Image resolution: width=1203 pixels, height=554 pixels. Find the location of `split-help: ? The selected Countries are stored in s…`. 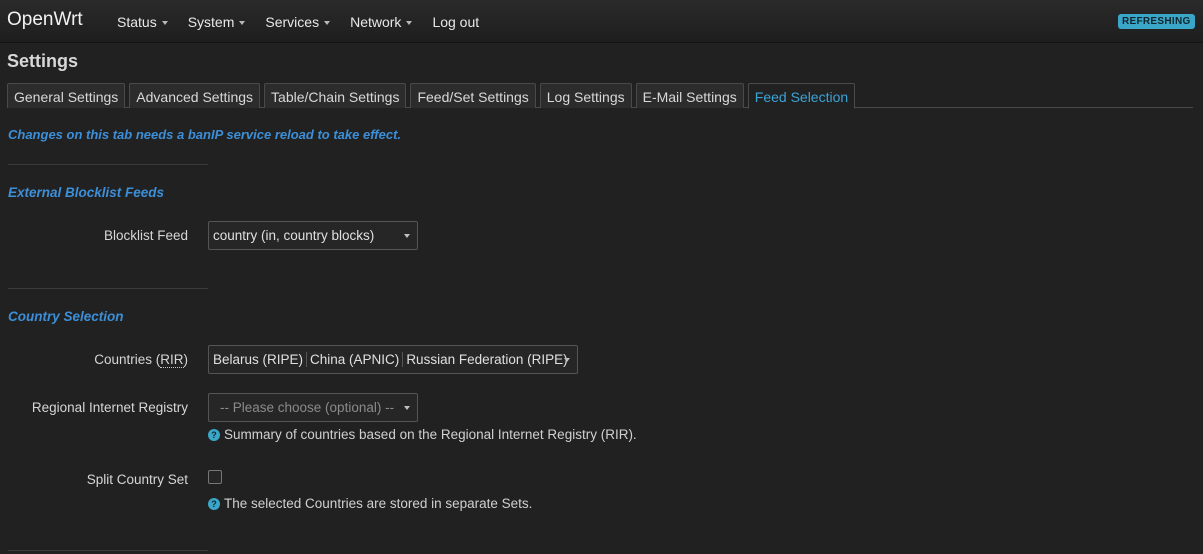

split-help: ? The selected Countries are stored in s… is located at coordinates (370, 503).